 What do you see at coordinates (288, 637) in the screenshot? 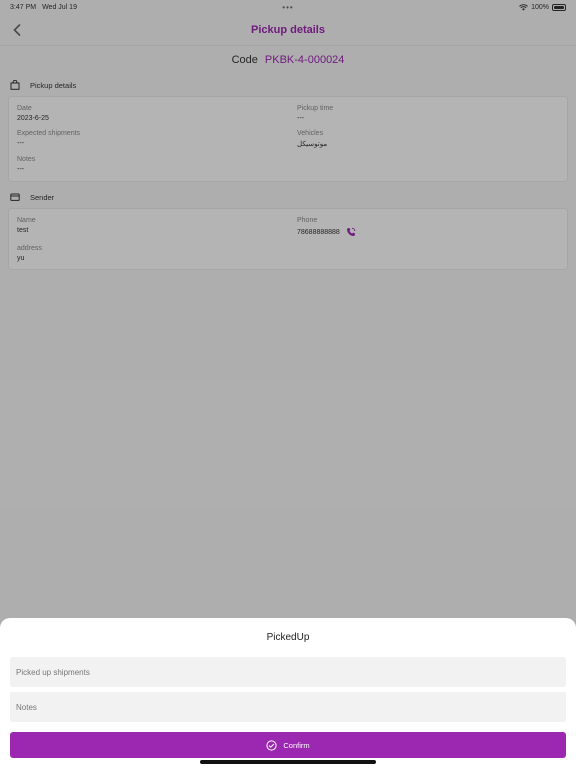
I see `sheet-title: PickedUp` at bounding box center [288, 637].